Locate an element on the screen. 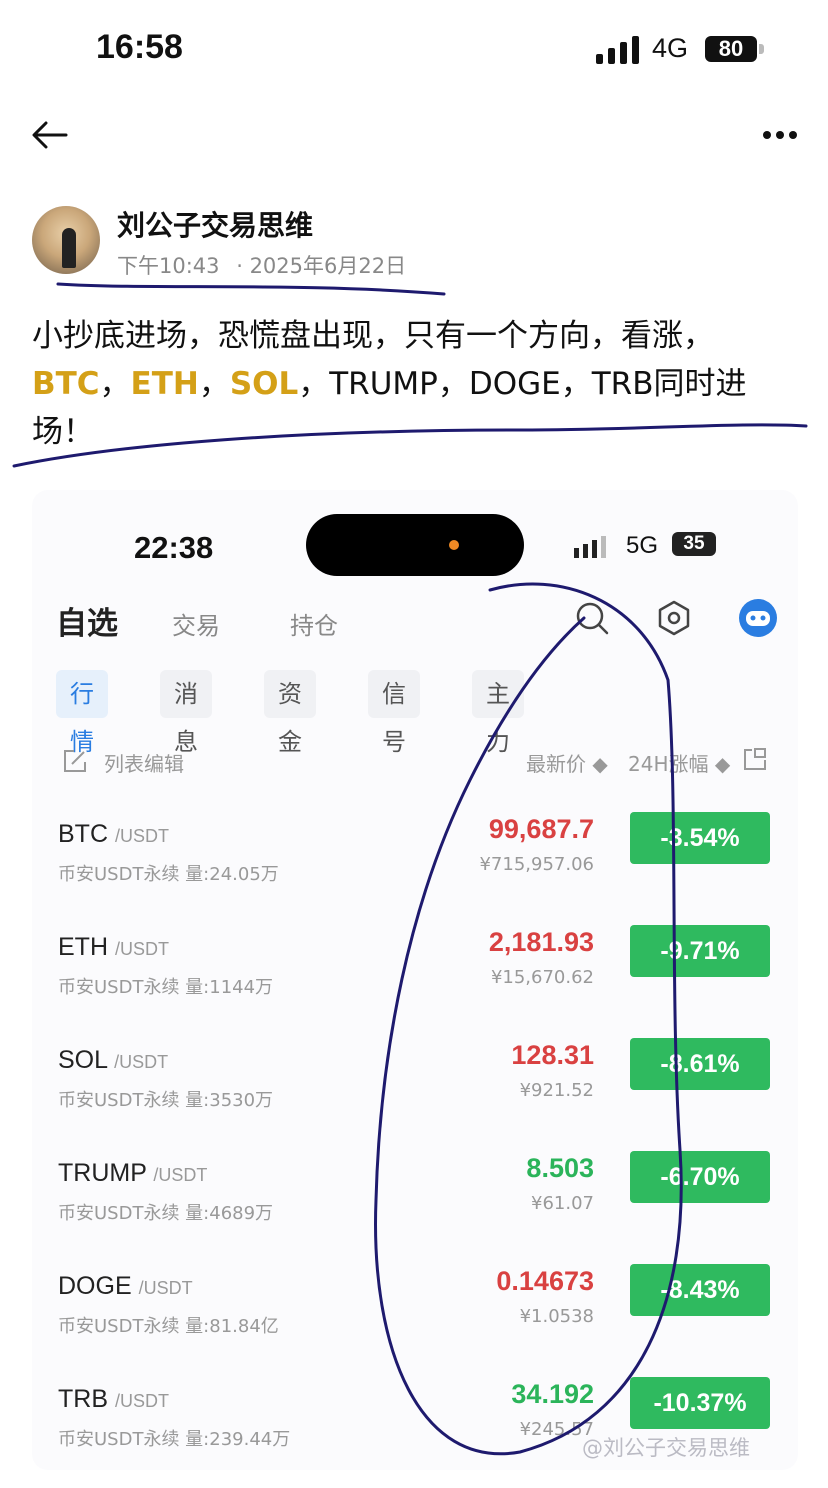 Image resolution: width=828 pixels, height=1488 pixels. status-bar: 16:58 4G 80 is located at coordinates (414, 50).